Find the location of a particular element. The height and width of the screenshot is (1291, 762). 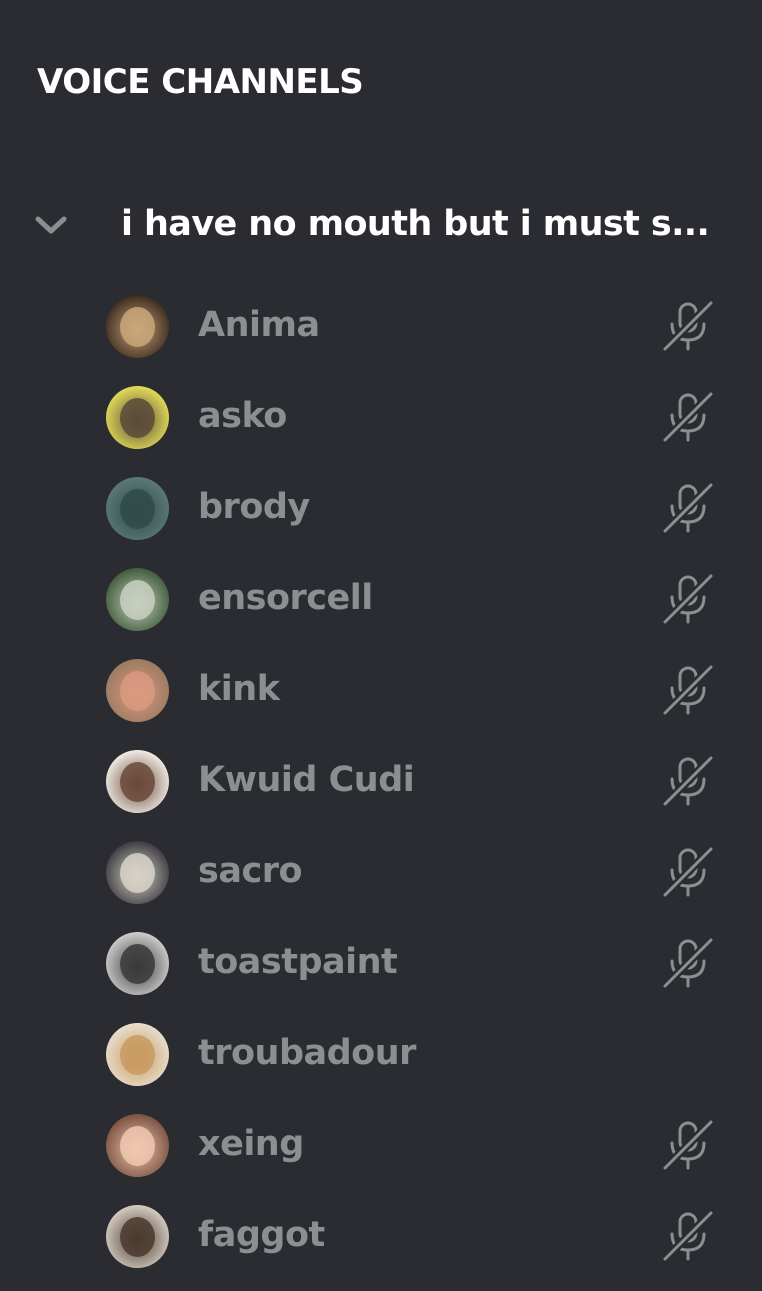

voice-user-row: kink is located at coordinates (381, 690).